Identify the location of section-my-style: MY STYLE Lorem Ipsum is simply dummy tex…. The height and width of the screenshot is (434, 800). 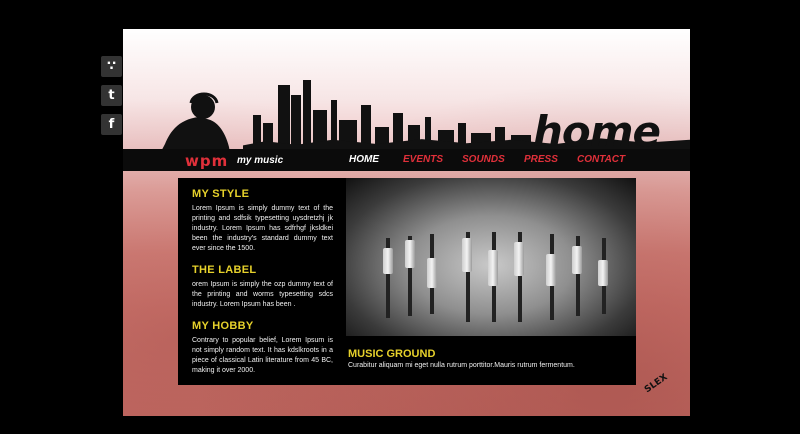
(262, 221).